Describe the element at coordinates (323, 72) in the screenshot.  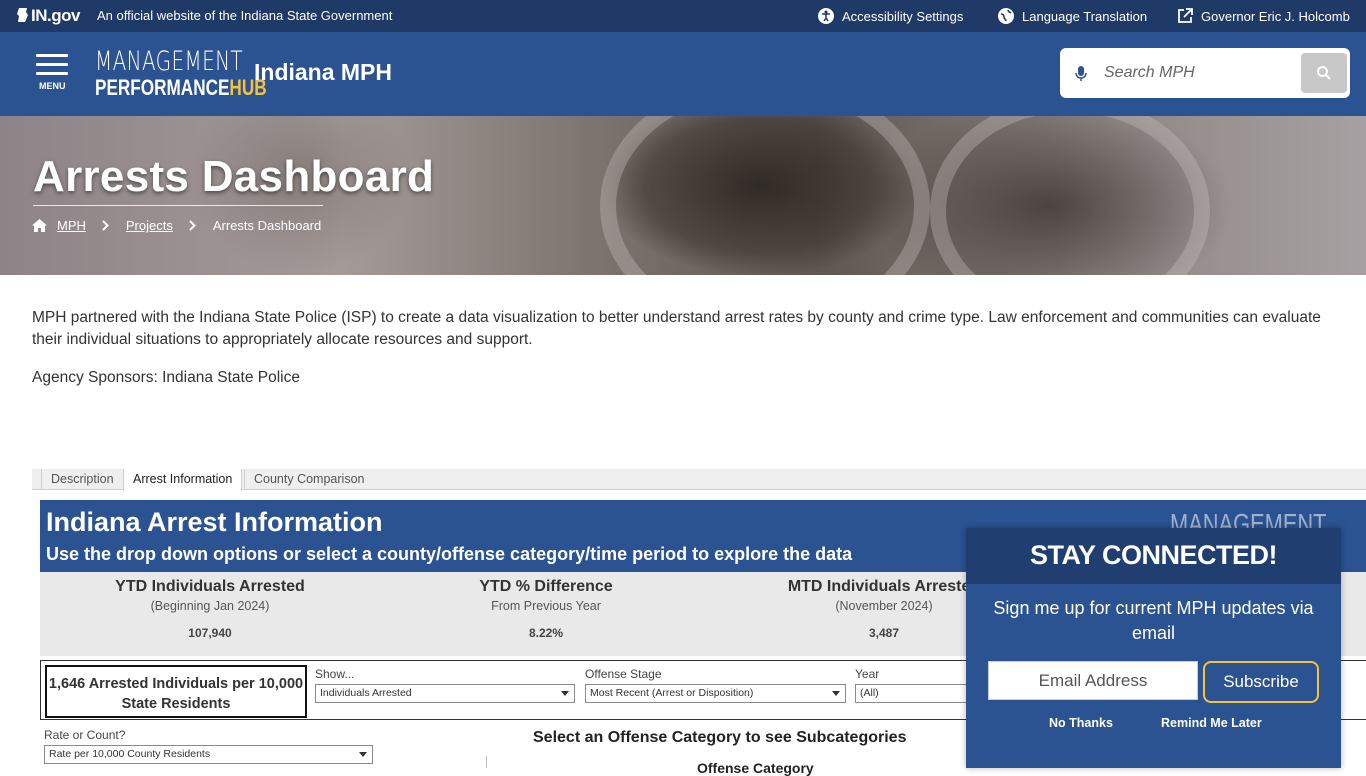
I see `site-title: Indiana MPH` at that location.